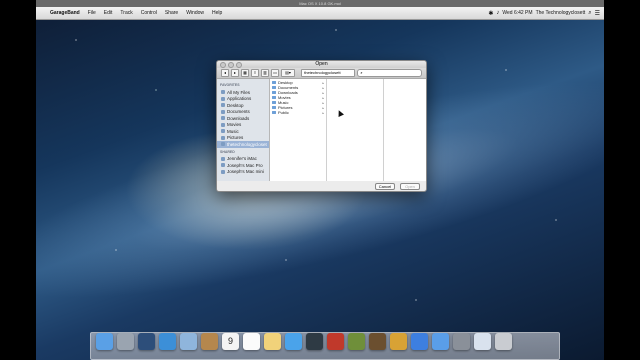 This screenshot has height=360, width=640. What do you see at coordinates (233, 131) in the screenshot?
I see `sidebar-item-label: Music` at bounding box center [233, 131].